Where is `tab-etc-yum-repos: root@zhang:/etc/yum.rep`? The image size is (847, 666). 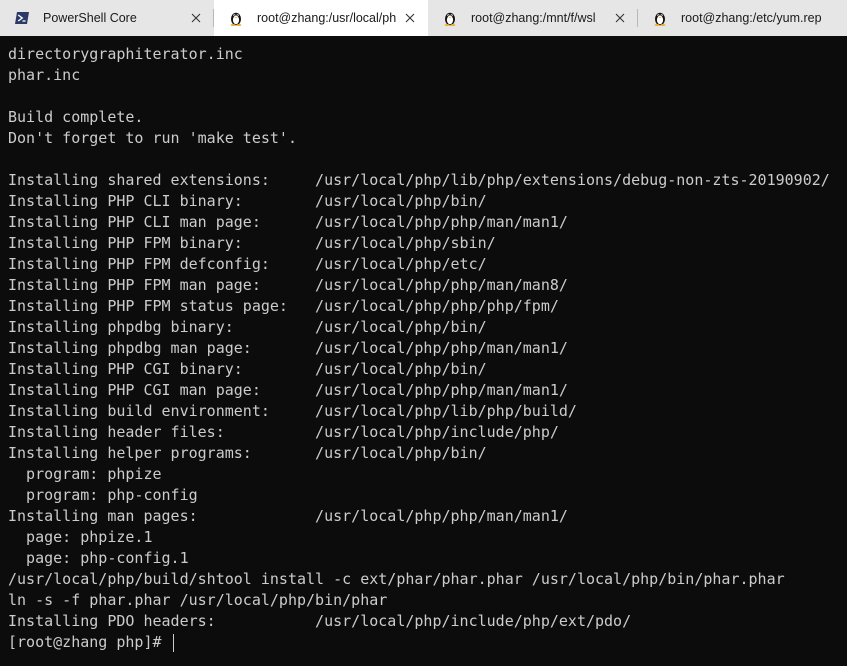
tab-etc-yum-repos: root@zhang:/etc/yum.rep is located at coordinates (742, 18).